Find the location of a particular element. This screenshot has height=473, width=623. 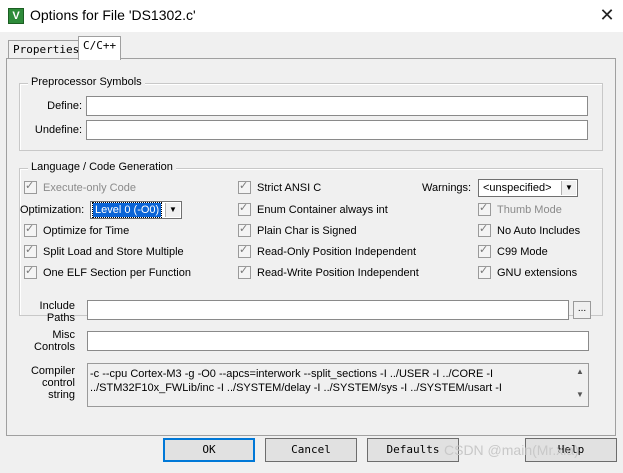

plain-char-checkbox: ✓ Plain Char is Signed is located at coordinates (297, 230).